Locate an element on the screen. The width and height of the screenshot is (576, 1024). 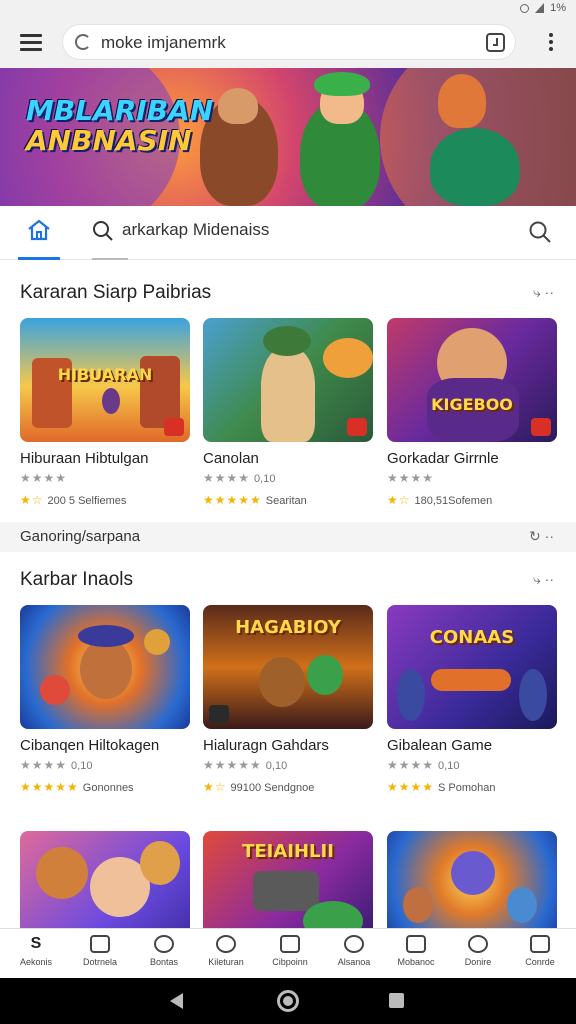
review-count: 200 5 Selfiemes is located at coordinates (87, 501).